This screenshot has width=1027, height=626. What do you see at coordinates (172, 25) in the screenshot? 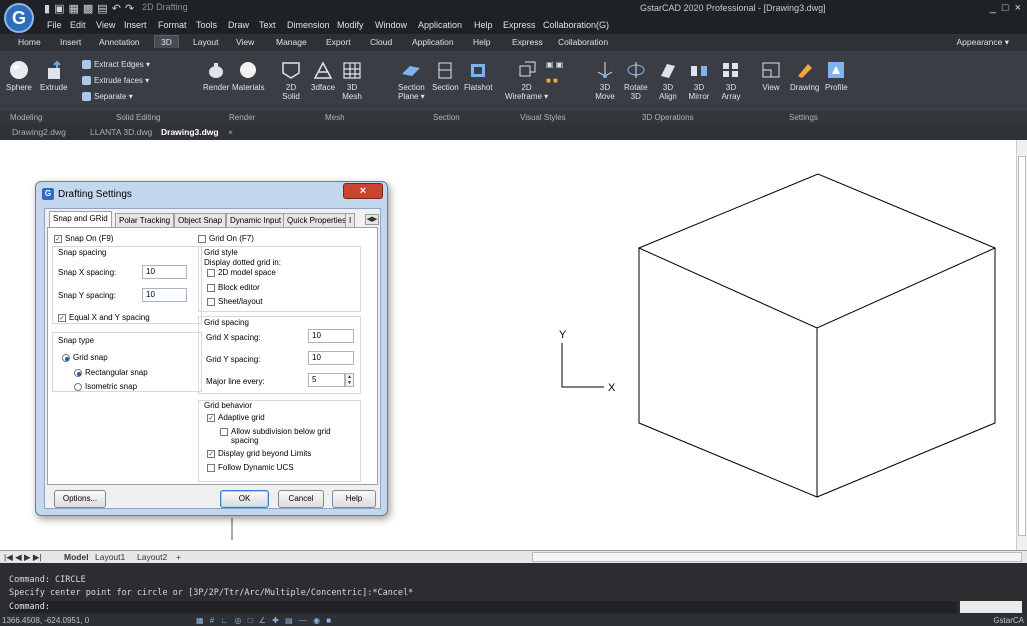
I see `menu-format: Format` at bounding box center [172, 25].